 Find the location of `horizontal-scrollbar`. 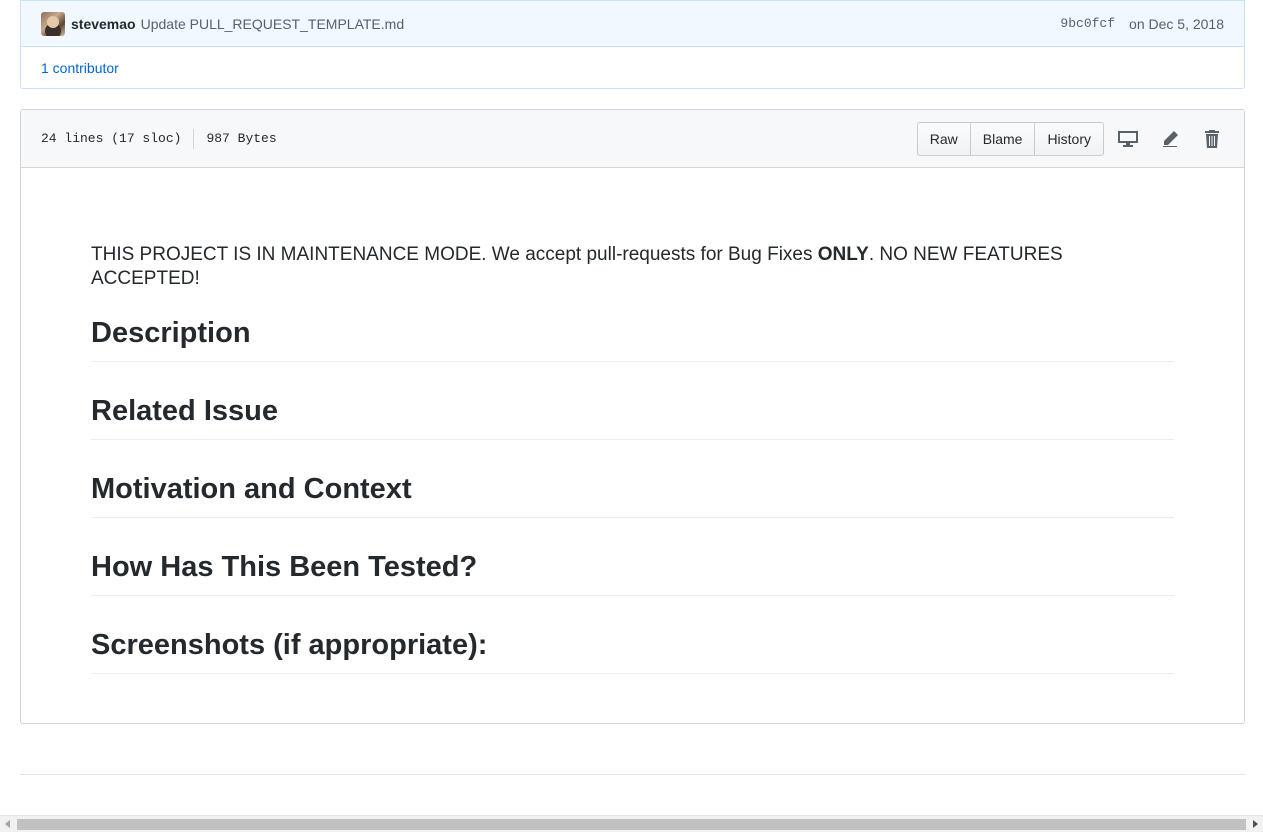

horizontal-scrollbar is located at coordinates (631, 823).